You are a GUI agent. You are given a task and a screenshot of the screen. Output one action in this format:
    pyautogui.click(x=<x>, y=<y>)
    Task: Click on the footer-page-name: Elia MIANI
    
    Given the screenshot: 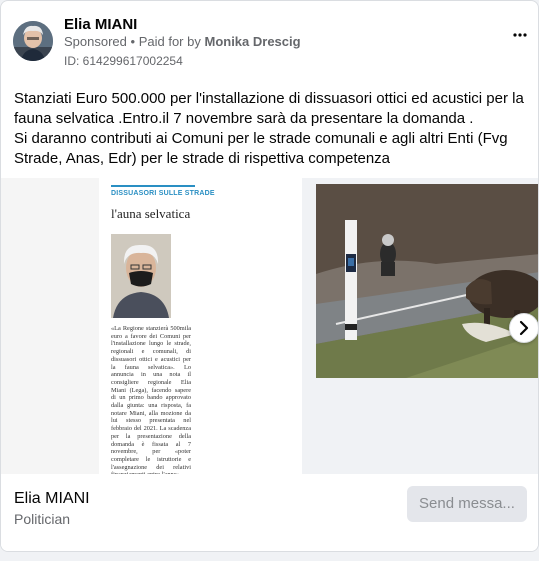 What is the action you would take?
    pyautogui.click(x=52, y=499)
    